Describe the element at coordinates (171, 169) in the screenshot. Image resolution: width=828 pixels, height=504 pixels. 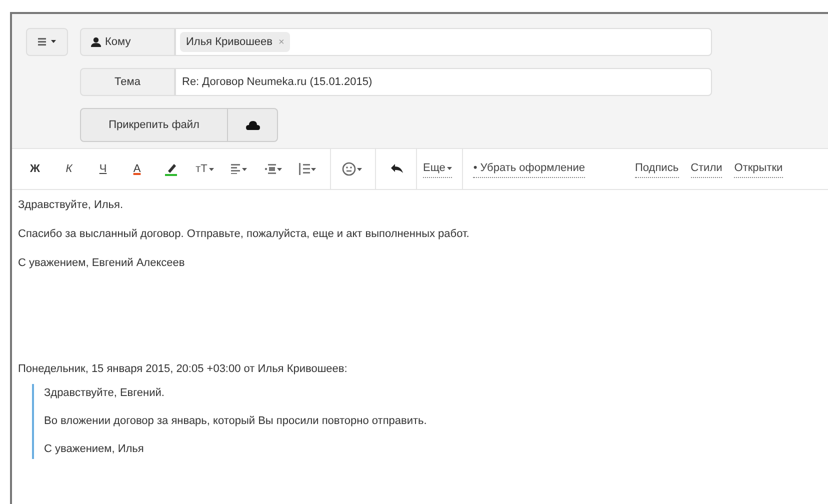
I see `highlighter-icon` at that location.